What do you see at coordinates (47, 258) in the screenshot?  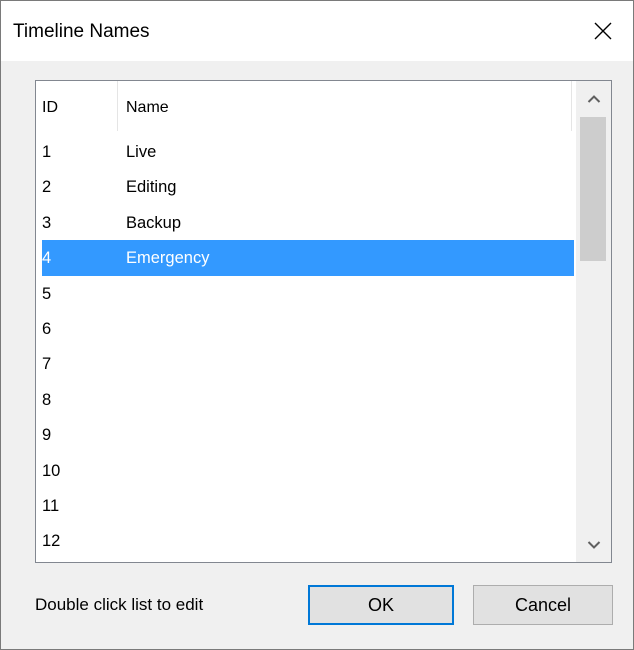 I see `item-id: 4` at bounding box center [47, 258].